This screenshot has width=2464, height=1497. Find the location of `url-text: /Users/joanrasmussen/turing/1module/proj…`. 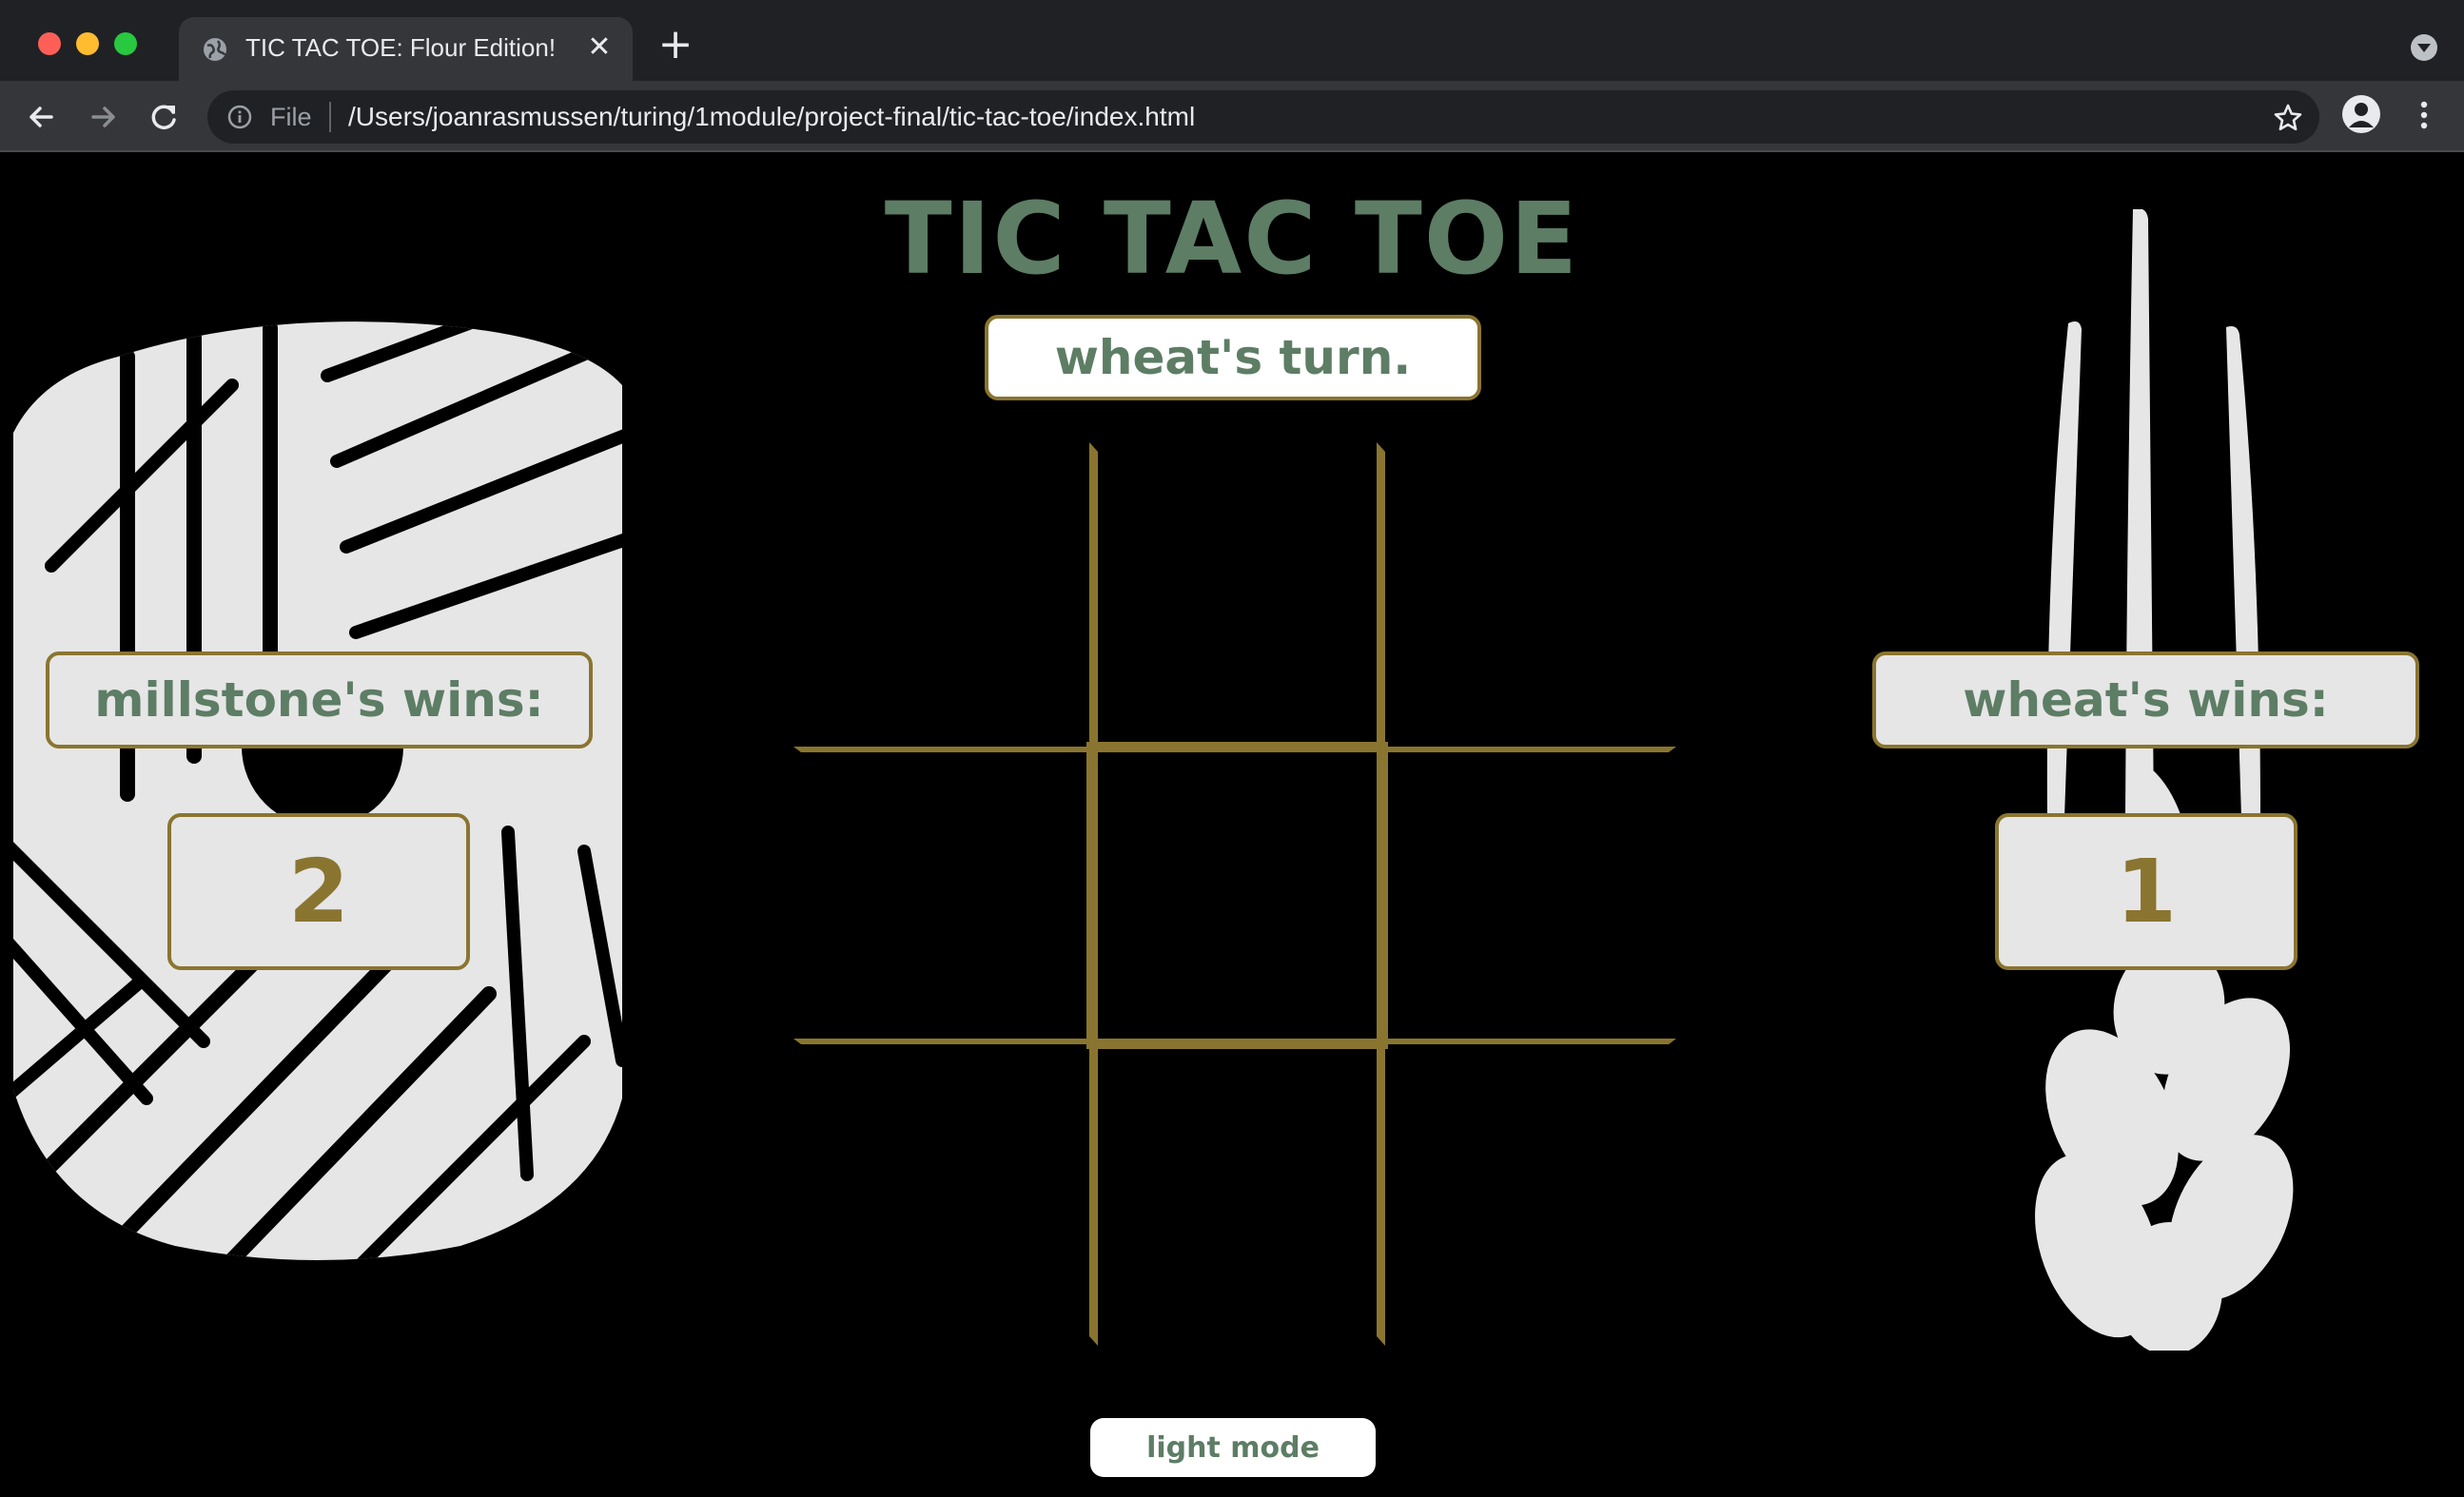

url-text: /Users/joanrasmussen/turing/1module/proj… is located at coordinates (771, 117).